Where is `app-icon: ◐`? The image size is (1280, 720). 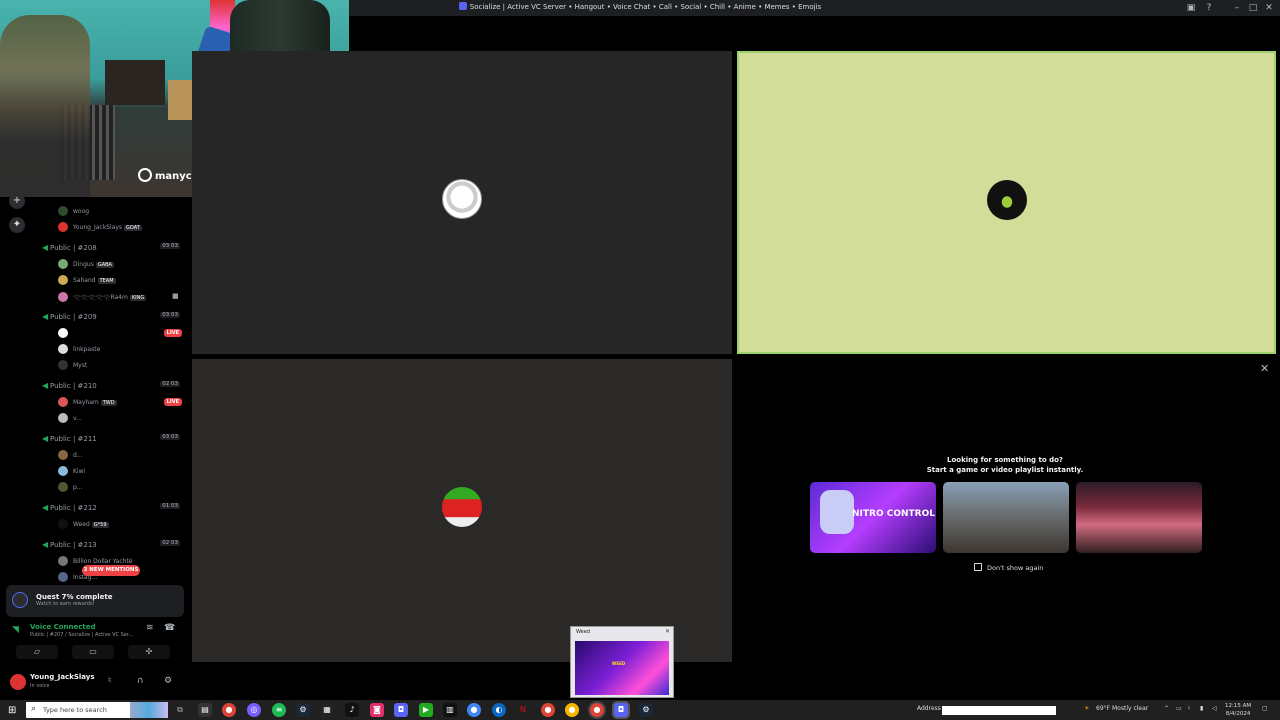 app-icon: ◐ is located at coordinates (499, 710).